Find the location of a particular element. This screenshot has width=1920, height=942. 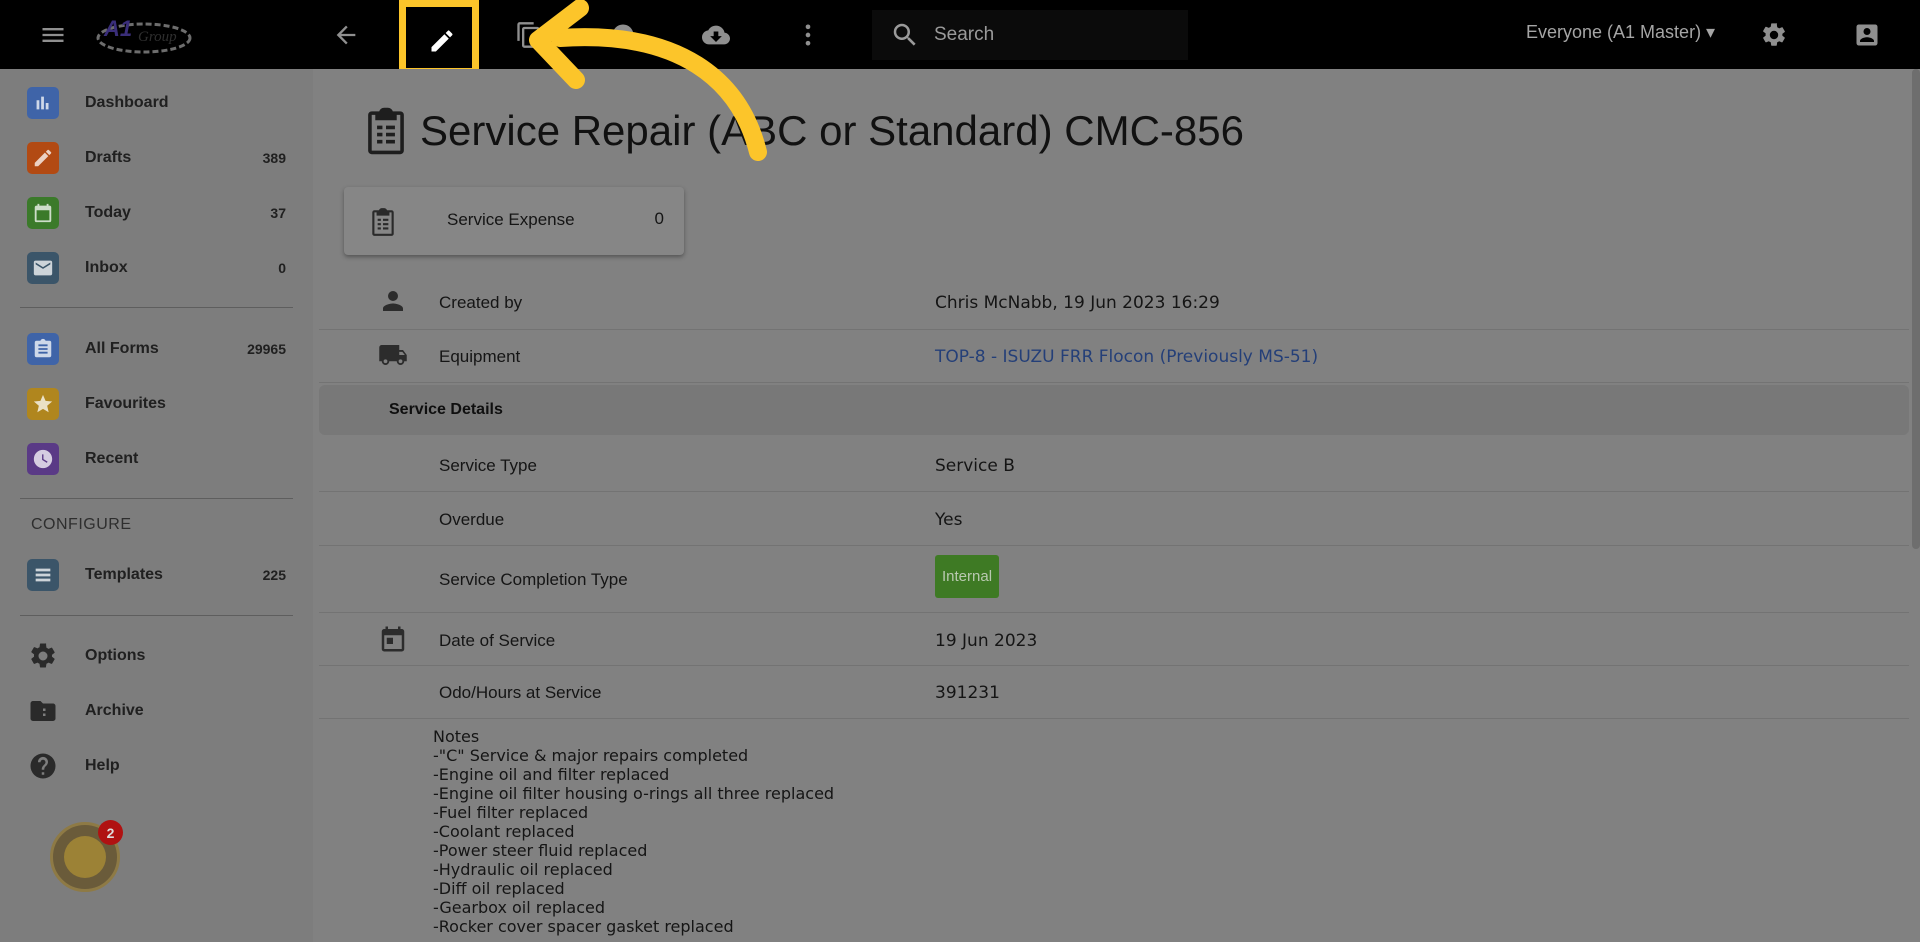

sidebar-item-options: Options is located at coordinates (156, 656).